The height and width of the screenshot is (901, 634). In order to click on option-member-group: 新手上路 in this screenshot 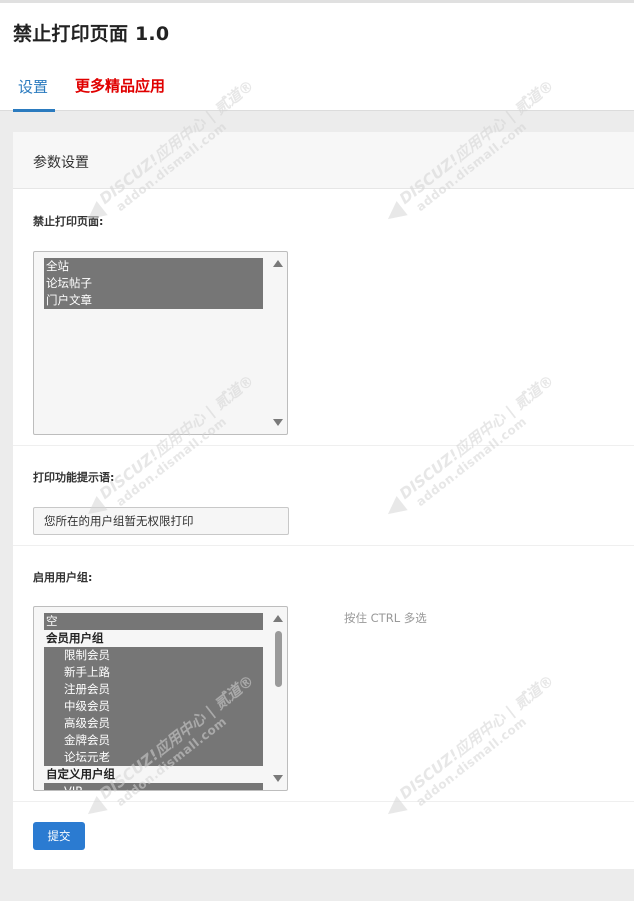, I will do `click(153, 672)`.